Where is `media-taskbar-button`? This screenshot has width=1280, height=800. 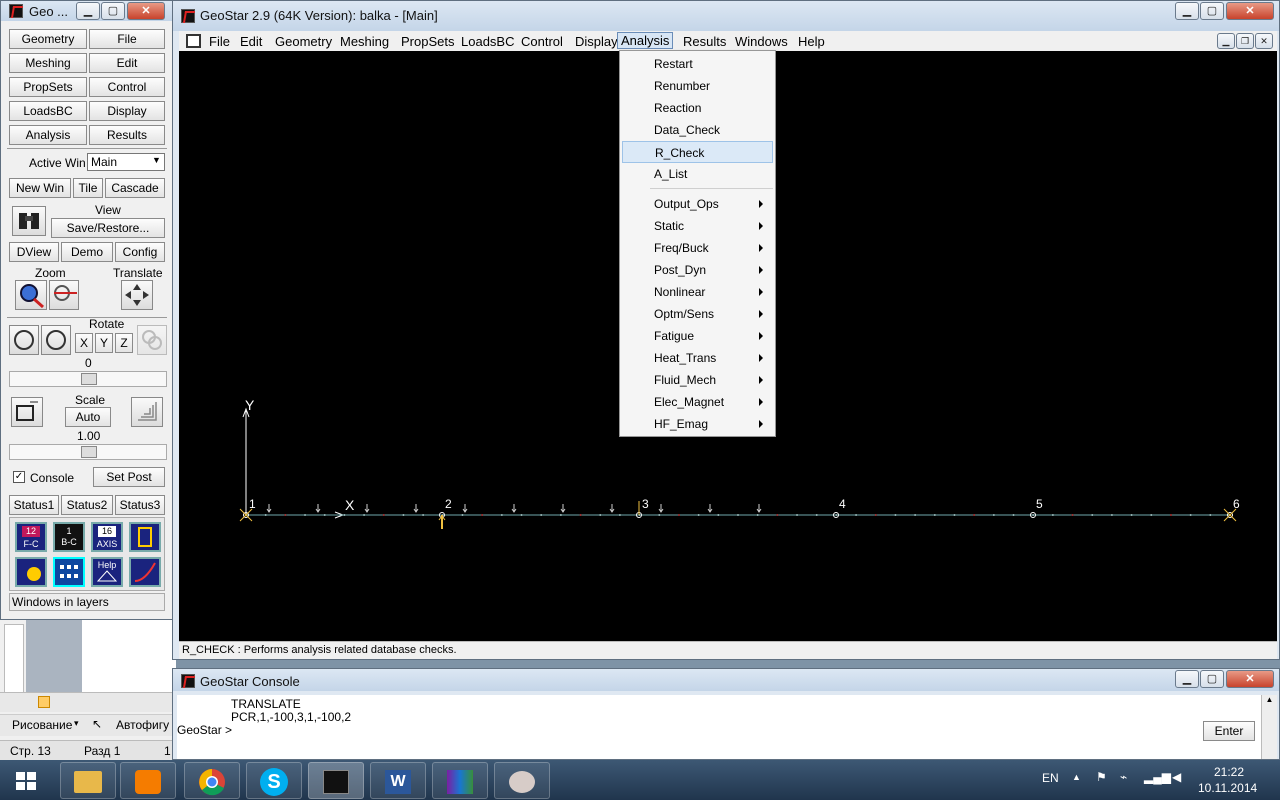
media-taskbar-button is located at coordinates (148, 780).